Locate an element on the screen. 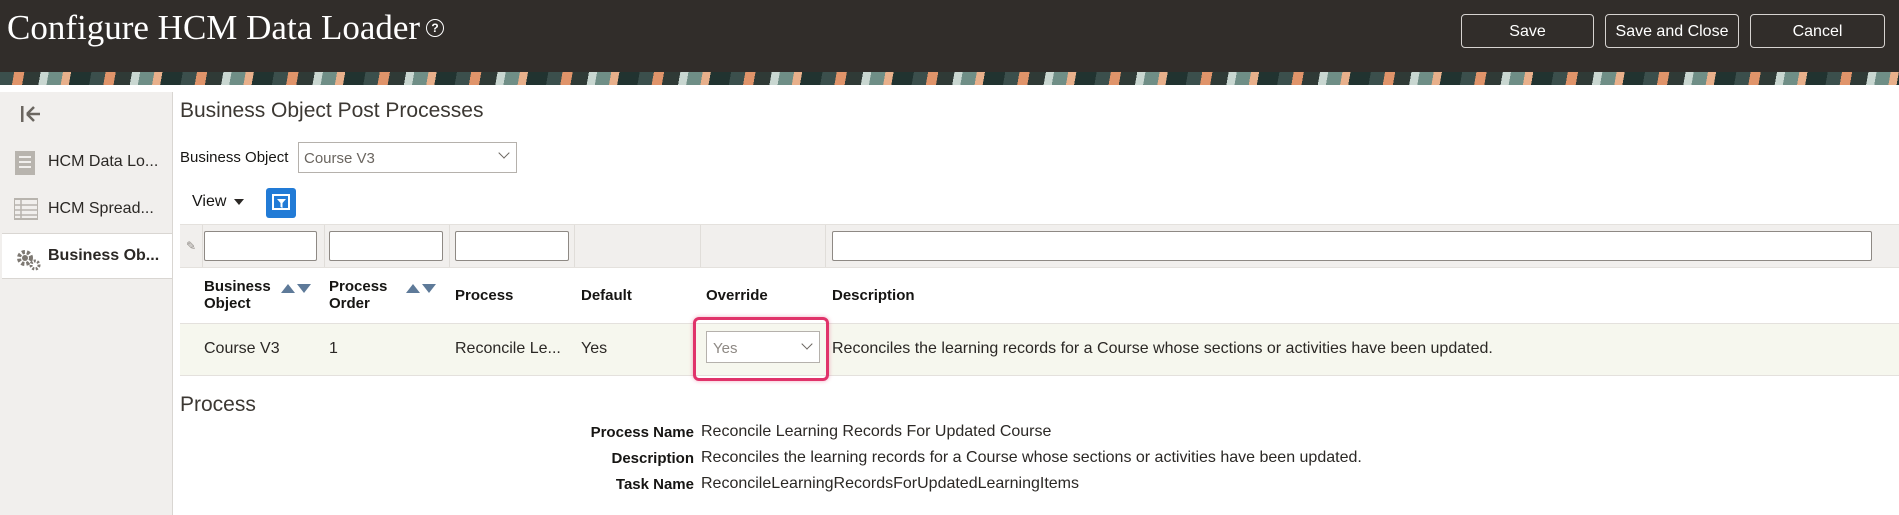  header-line: Object is located at coordinates (227, 303).